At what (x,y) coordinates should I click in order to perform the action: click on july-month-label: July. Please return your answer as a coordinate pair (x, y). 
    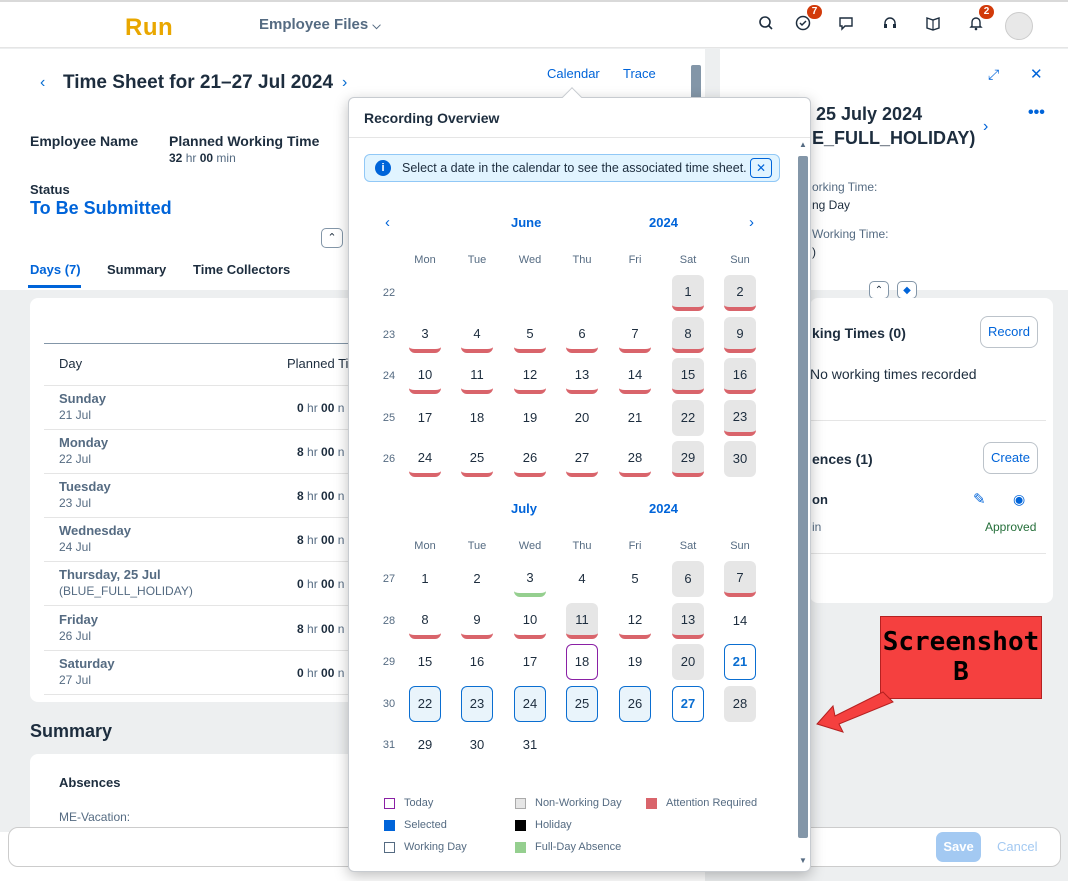
    Looking at the image, I should click on (524, 508).